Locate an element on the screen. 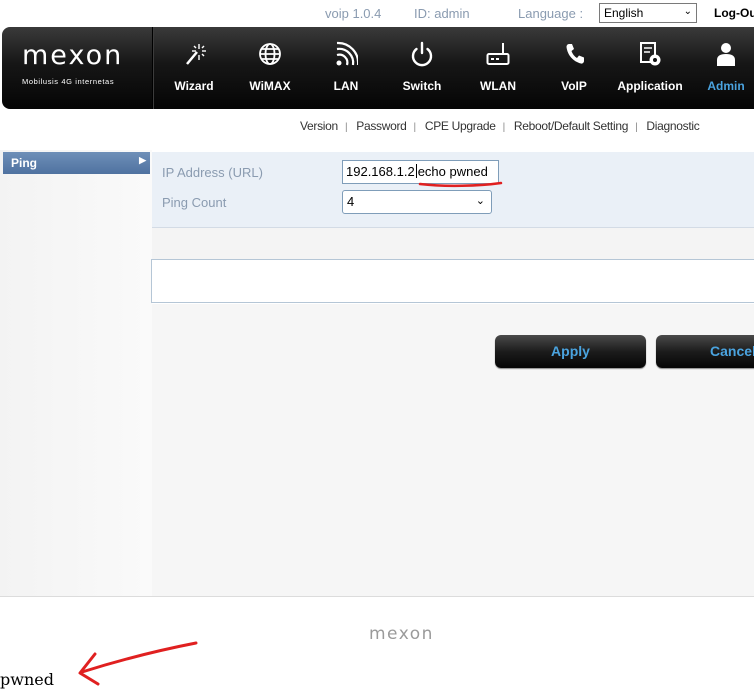  submenu-password: Password is located at coordinates (381, 126).